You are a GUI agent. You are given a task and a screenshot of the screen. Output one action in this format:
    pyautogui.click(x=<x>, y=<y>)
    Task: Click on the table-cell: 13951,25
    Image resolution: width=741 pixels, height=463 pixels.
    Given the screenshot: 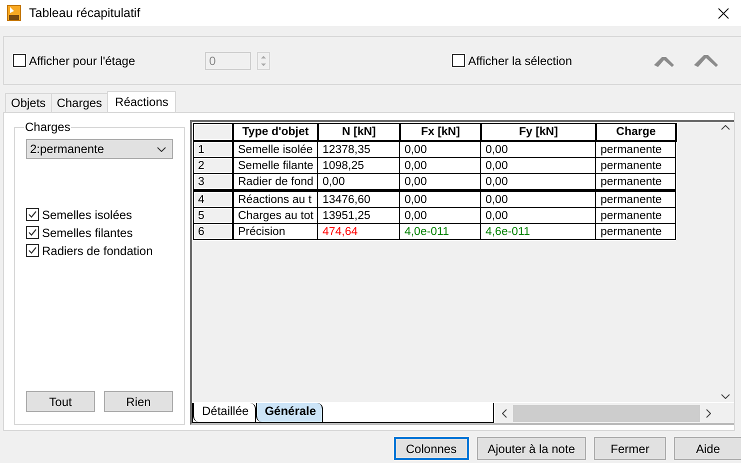 What is the action you would take?
    pyautogui.click(x=359, y=216)
    